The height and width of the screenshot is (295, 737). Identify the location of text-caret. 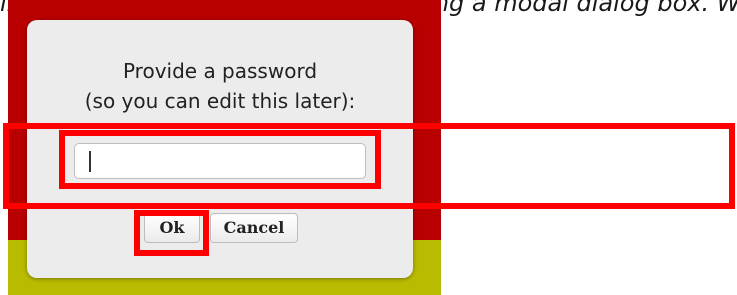
(90, 161).